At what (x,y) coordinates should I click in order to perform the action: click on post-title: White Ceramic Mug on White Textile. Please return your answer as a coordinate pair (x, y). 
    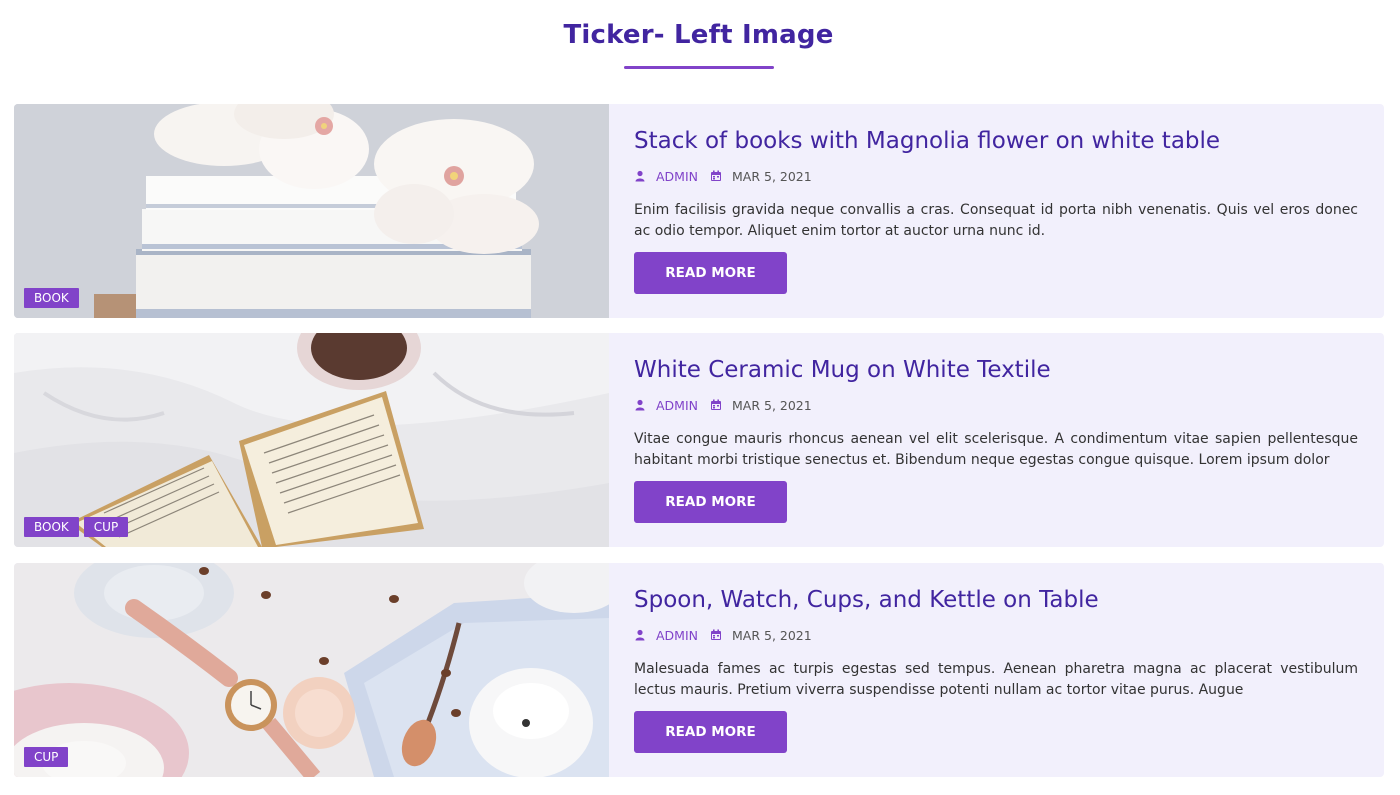
    Looking at the image, I should click on (996, 370).